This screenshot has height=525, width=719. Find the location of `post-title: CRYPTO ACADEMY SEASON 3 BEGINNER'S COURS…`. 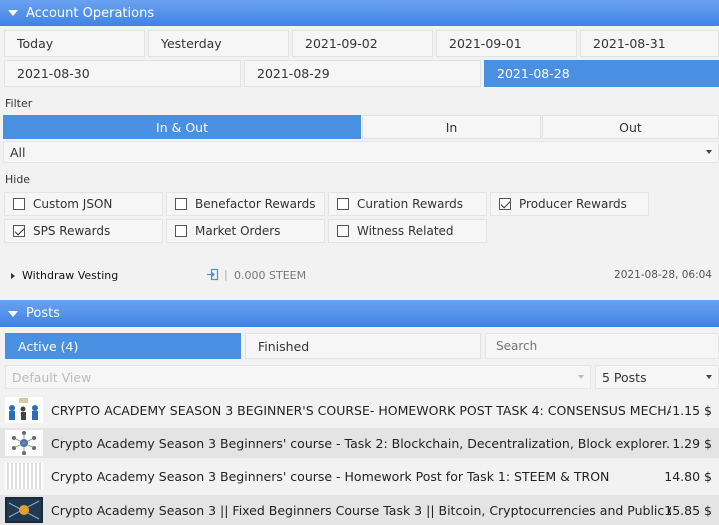

post-title: CRYPTO ACADEMY SEASON 3 BEGINNER'S COURS… is located at coordinates (361, 410).